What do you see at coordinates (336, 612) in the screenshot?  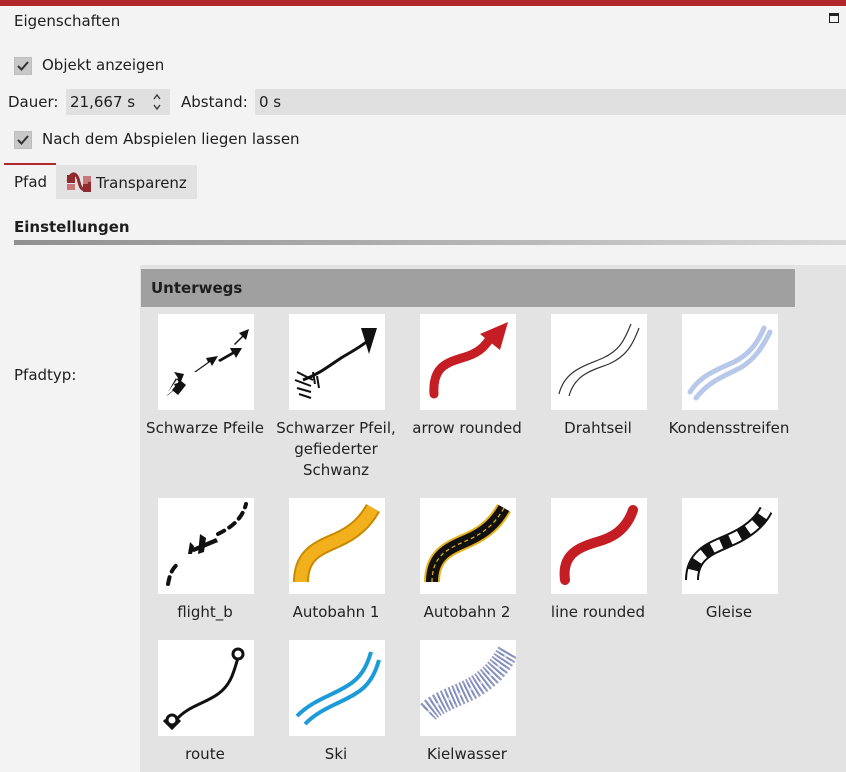 I see `path-item-label: Autobahn 1` at bounding box center [336, 612].